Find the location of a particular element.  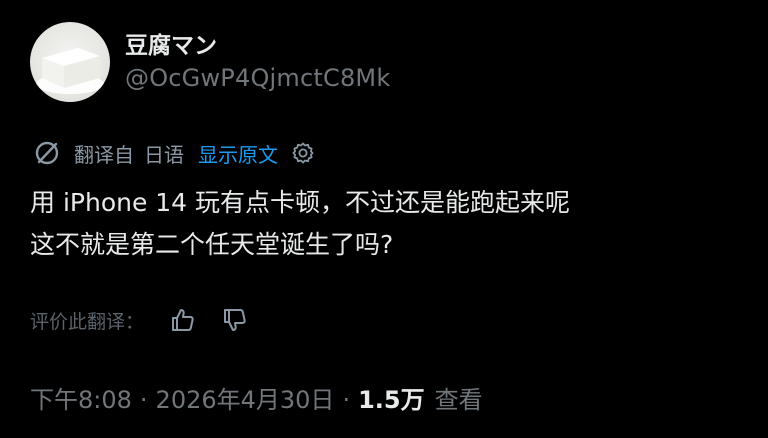

thumbs-down-icon is located at coordinates (235, 320).